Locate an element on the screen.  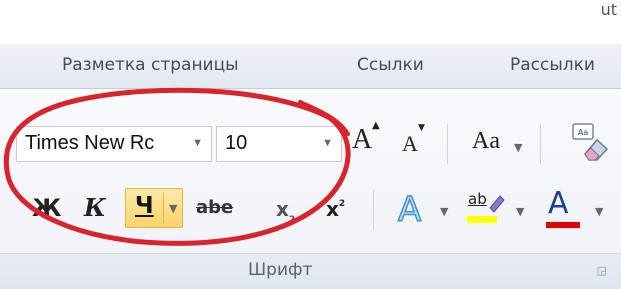
title-fragment: ut is located at coordinates (608, 9).